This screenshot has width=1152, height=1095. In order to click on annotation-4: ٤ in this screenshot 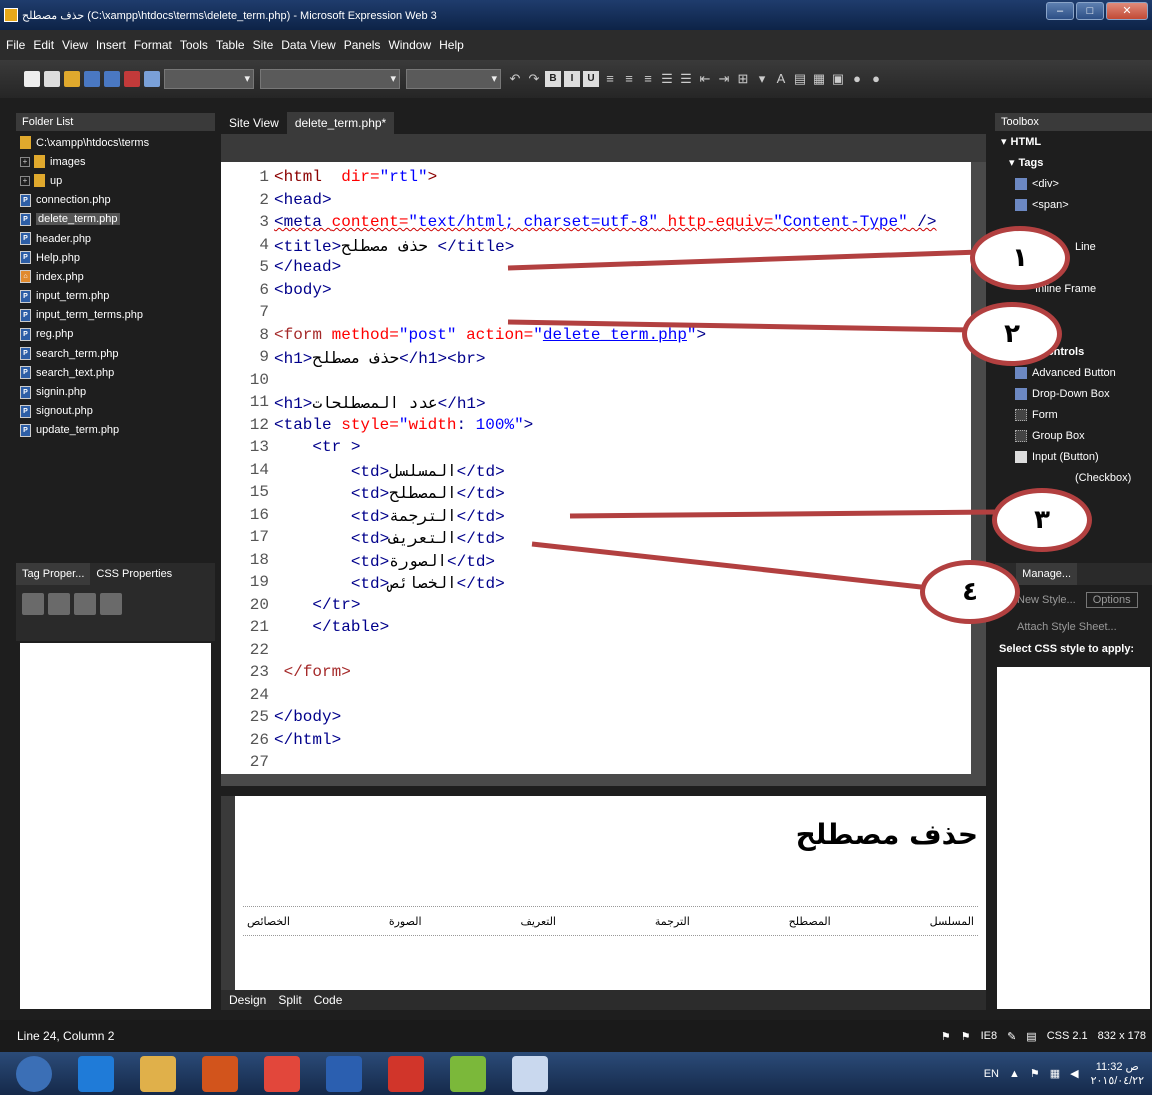, I will do `click(970, 592)`.